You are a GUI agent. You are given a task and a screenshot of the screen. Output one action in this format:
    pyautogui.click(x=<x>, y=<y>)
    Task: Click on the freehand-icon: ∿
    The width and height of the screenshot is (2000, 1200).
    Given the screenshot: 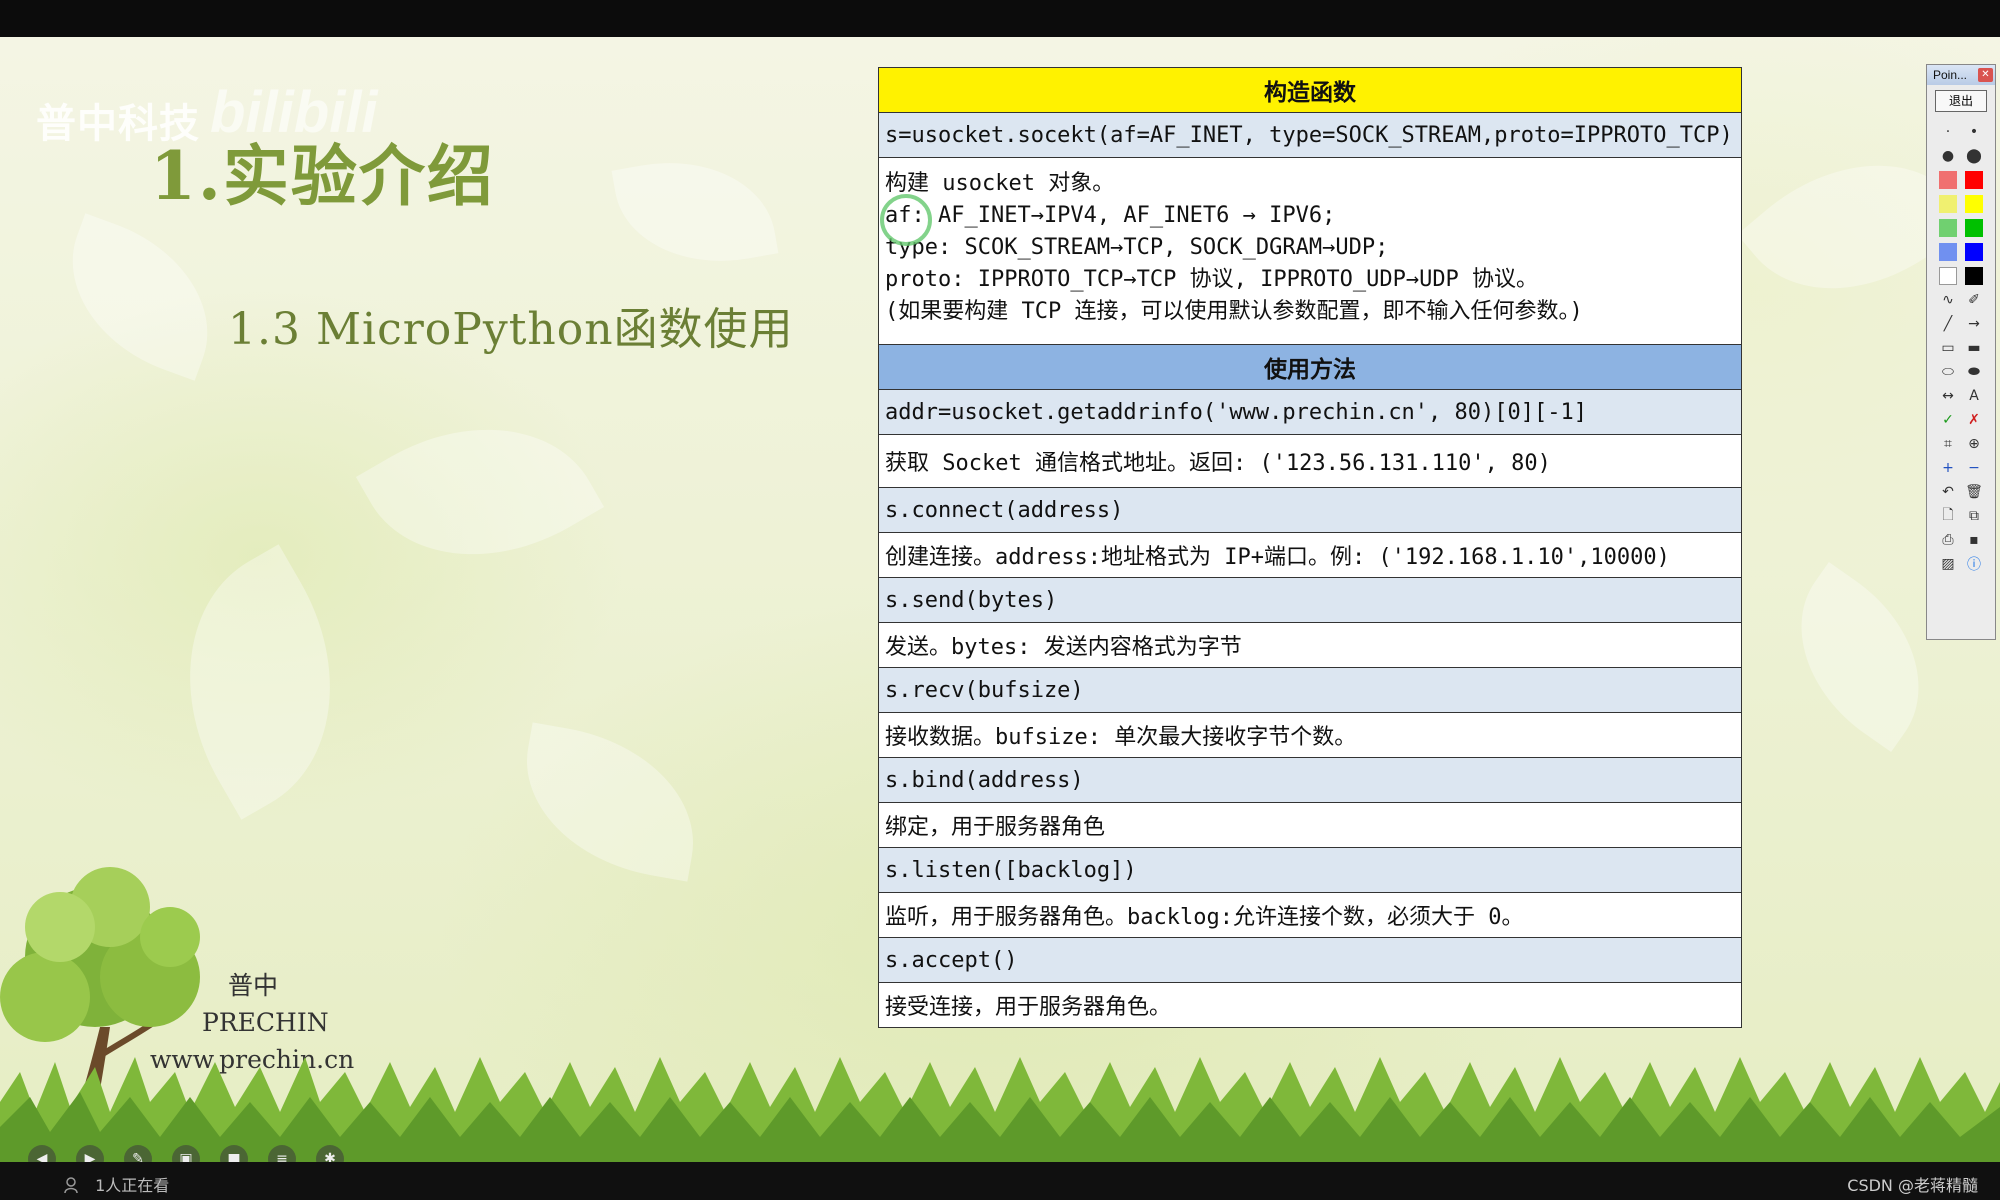 What is the action you would take?
    pyautogui.click(x=1948, y=299)
    